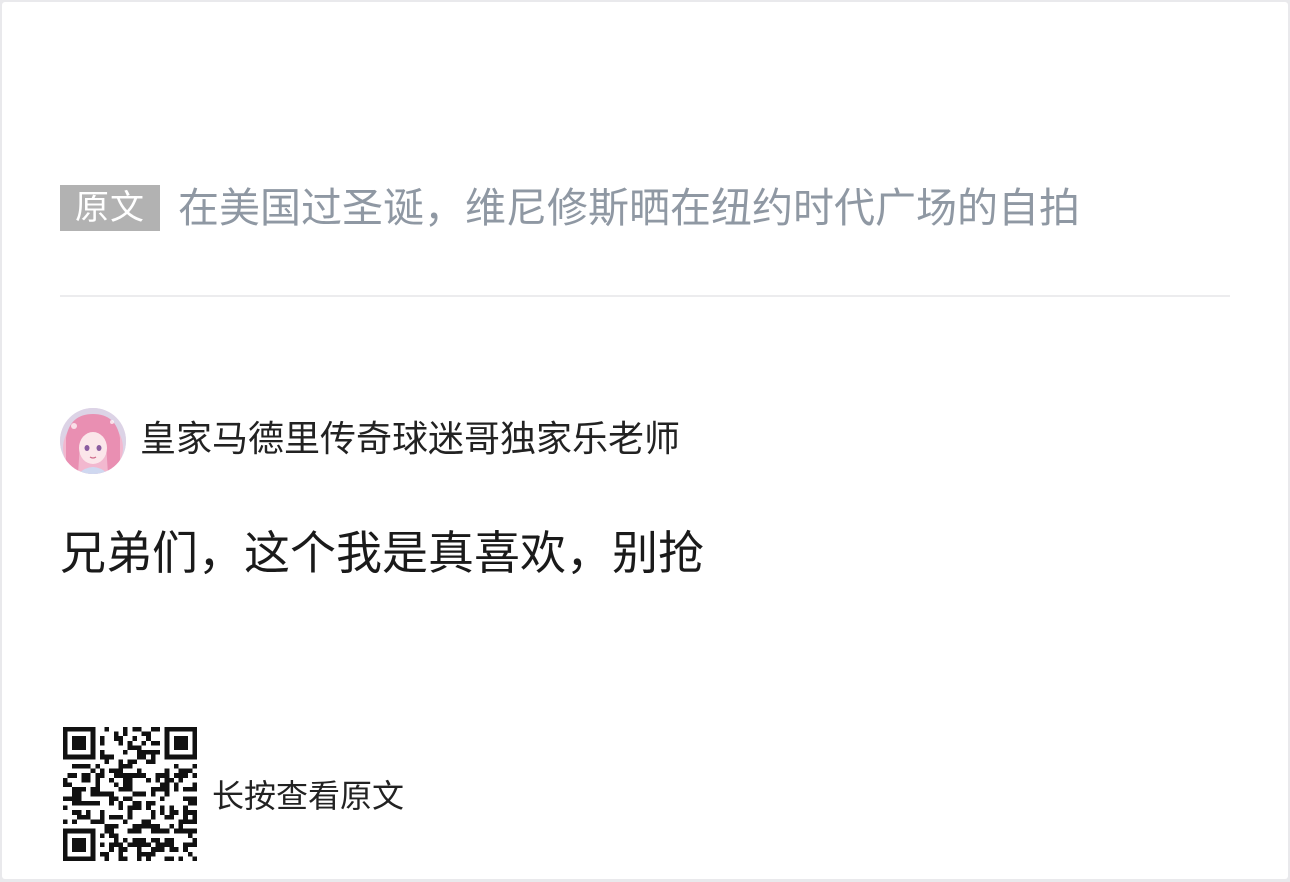 The height and width of the screenshot is (882, 1290). Describe the element at coordinates (130, 794) in the screenshot. I see `qr-code-icon` at that location.